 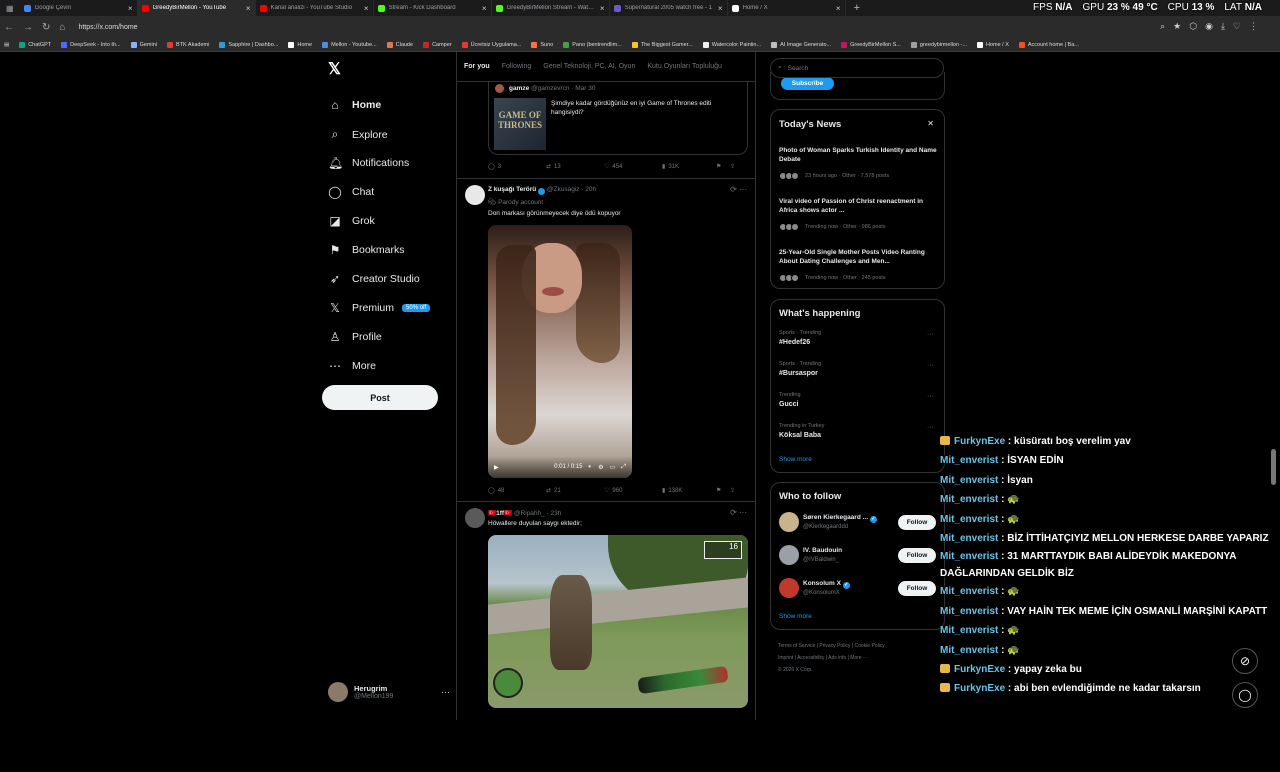 I want to click on video-player: ▶ 0:01 / 0:15 🔈︎ ⚙ ▭ ⤢, so click(x=560, y=351).